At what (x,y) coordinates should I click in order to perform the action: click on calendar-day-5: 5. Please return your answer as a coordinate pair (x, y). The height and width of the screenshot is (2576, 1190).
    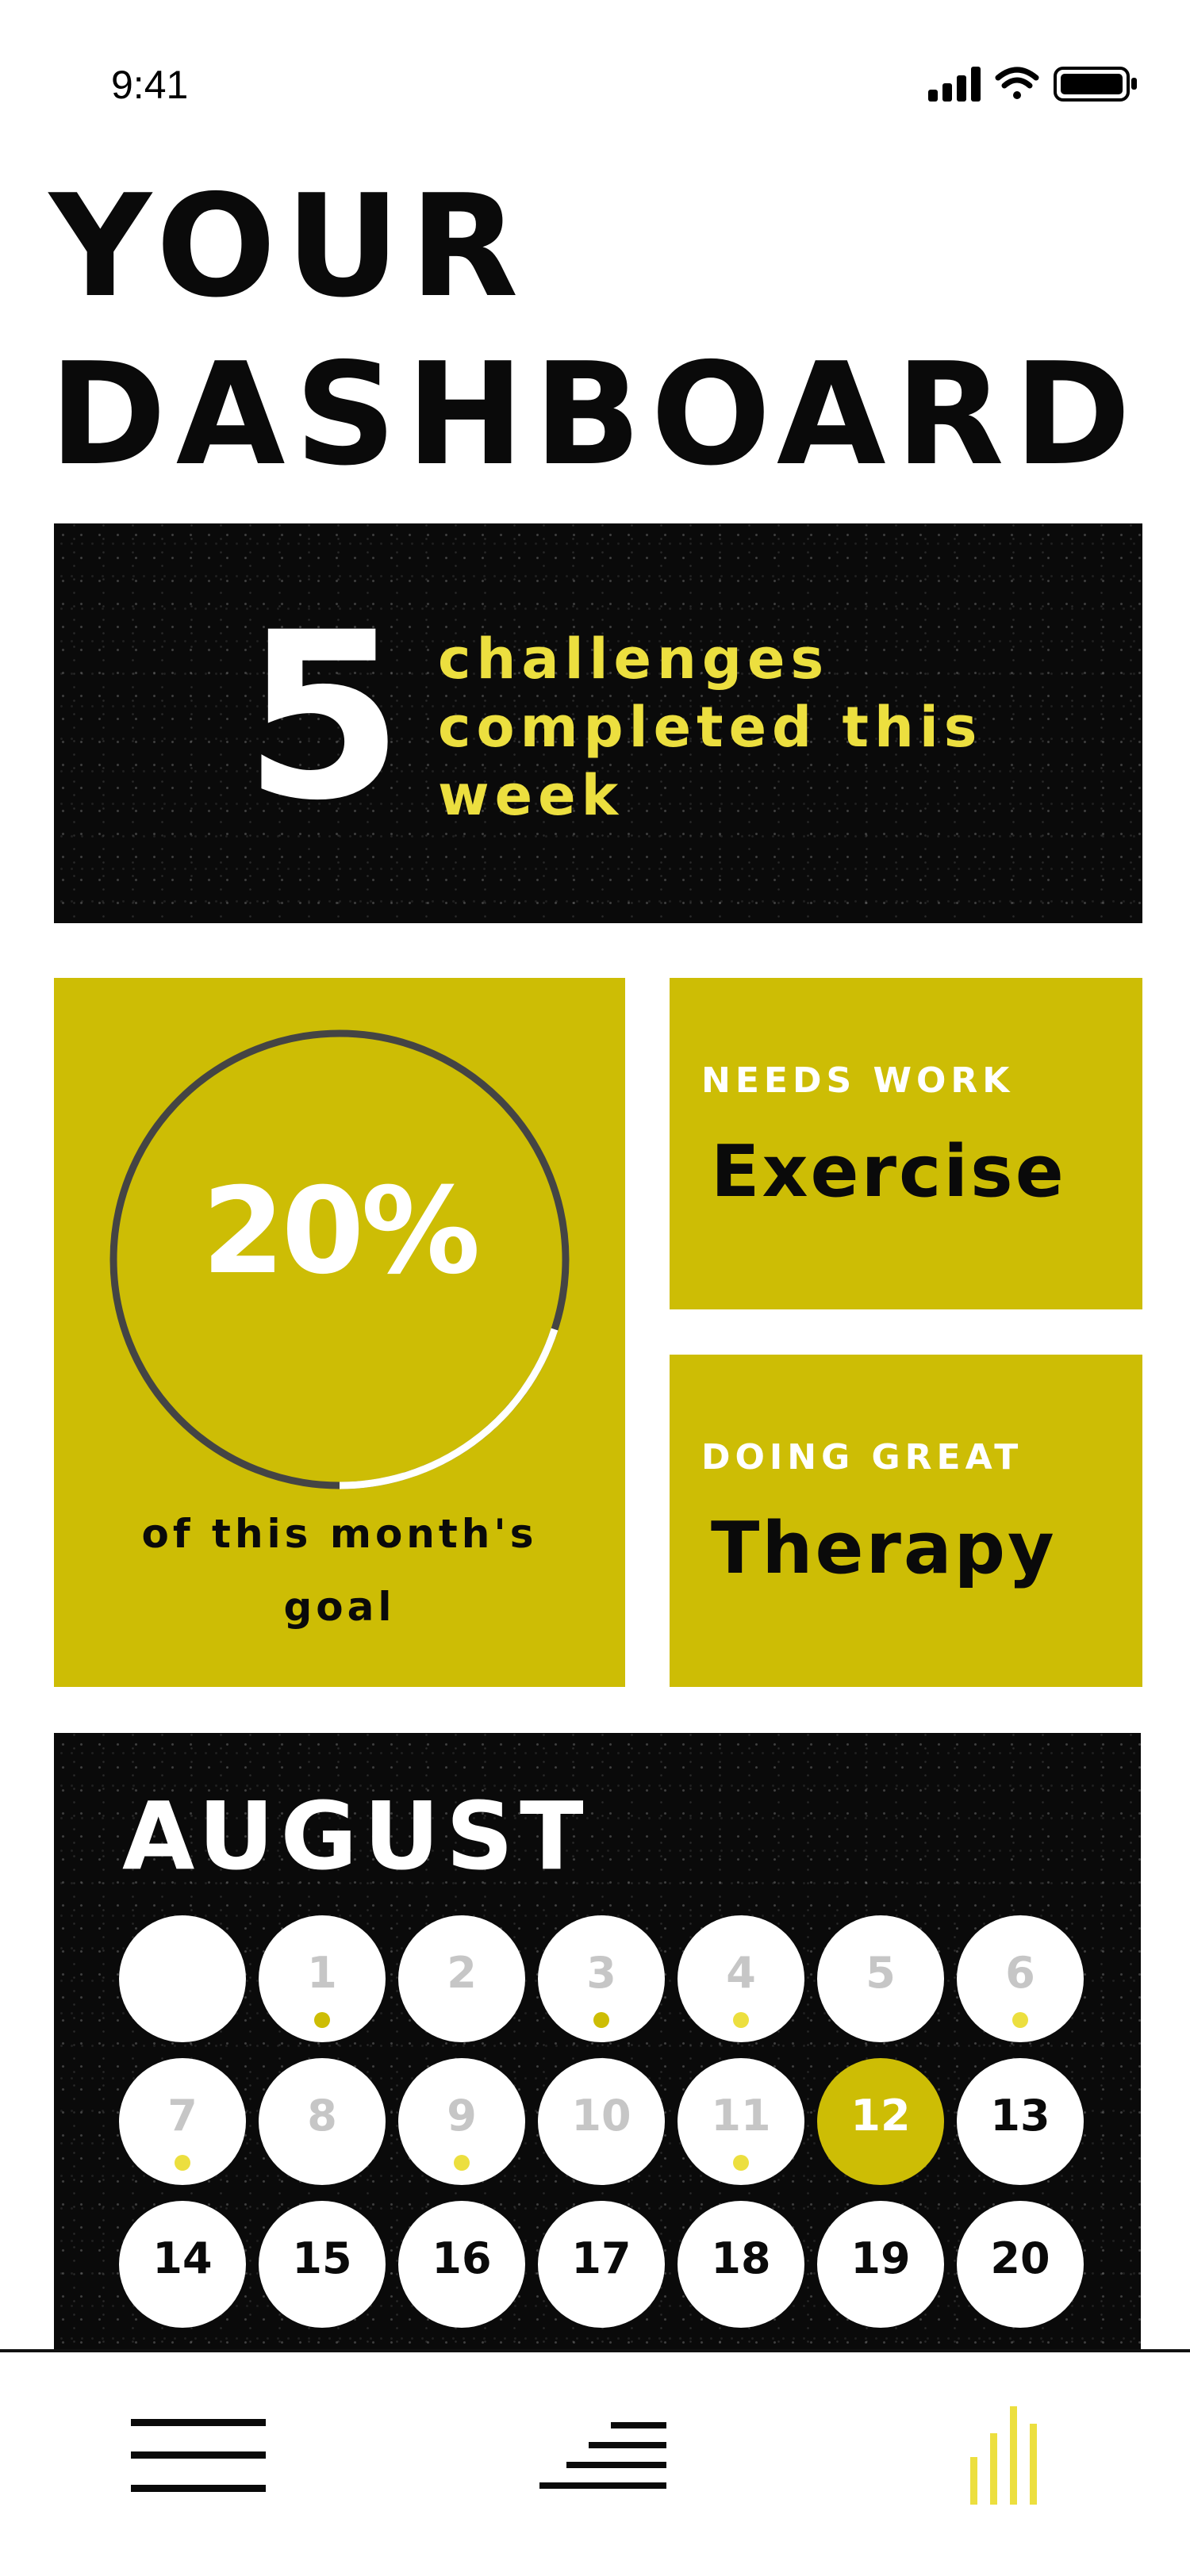
    Looking at the image, I should click on (880, 1979).